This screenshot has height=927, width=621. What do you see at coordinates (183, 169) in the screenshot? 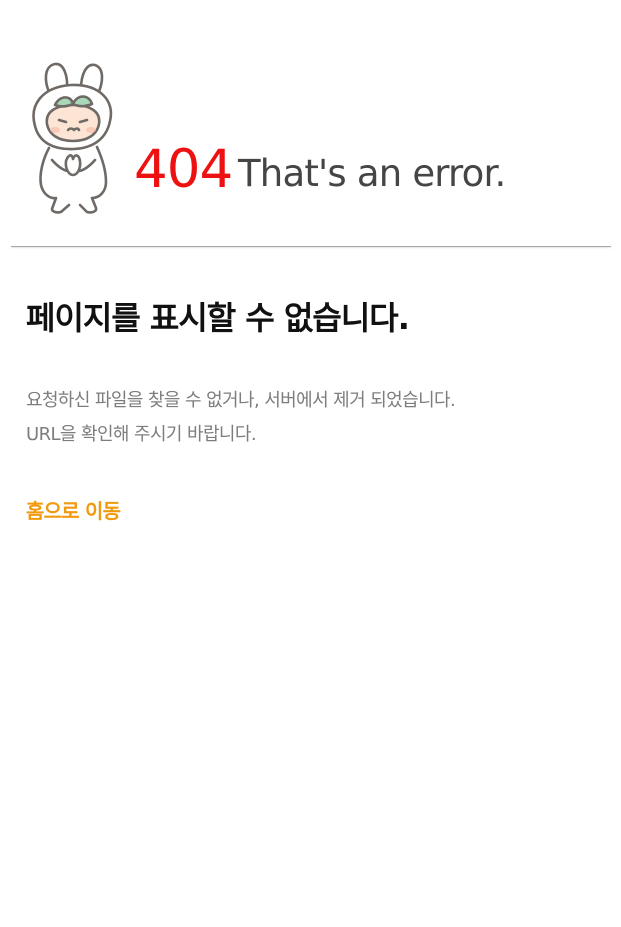
I see `error-code: 404` at bounding box center [183, 169].